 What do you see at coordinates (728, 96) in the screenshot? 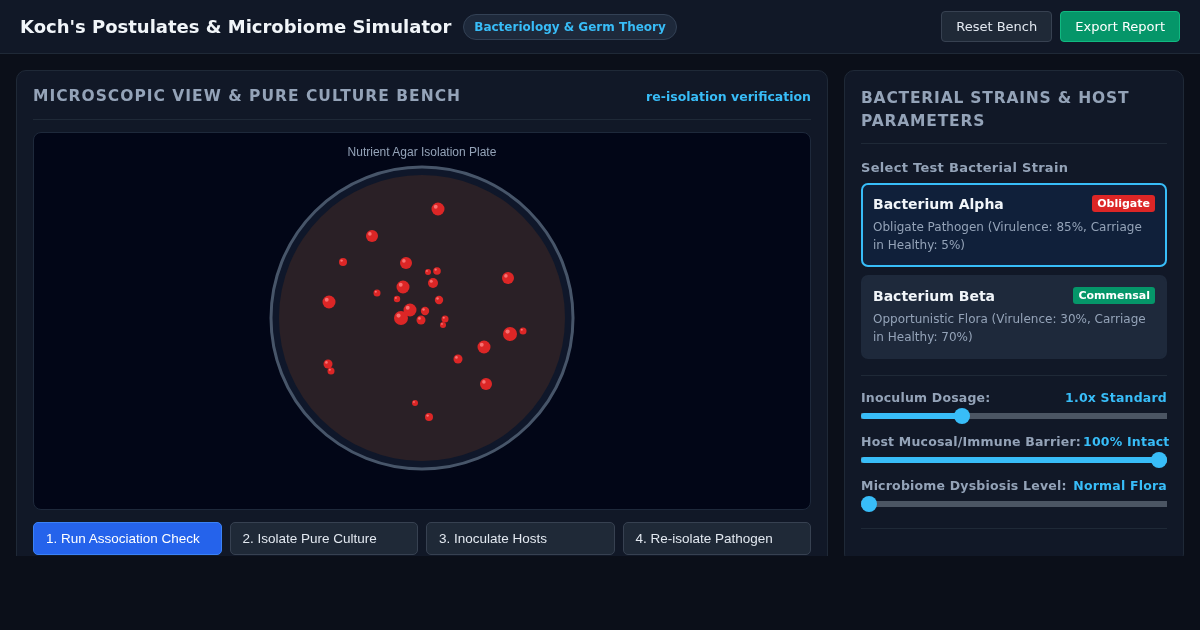
I see `mode-label: re-isolation verification` at bounding box center [728, 96].